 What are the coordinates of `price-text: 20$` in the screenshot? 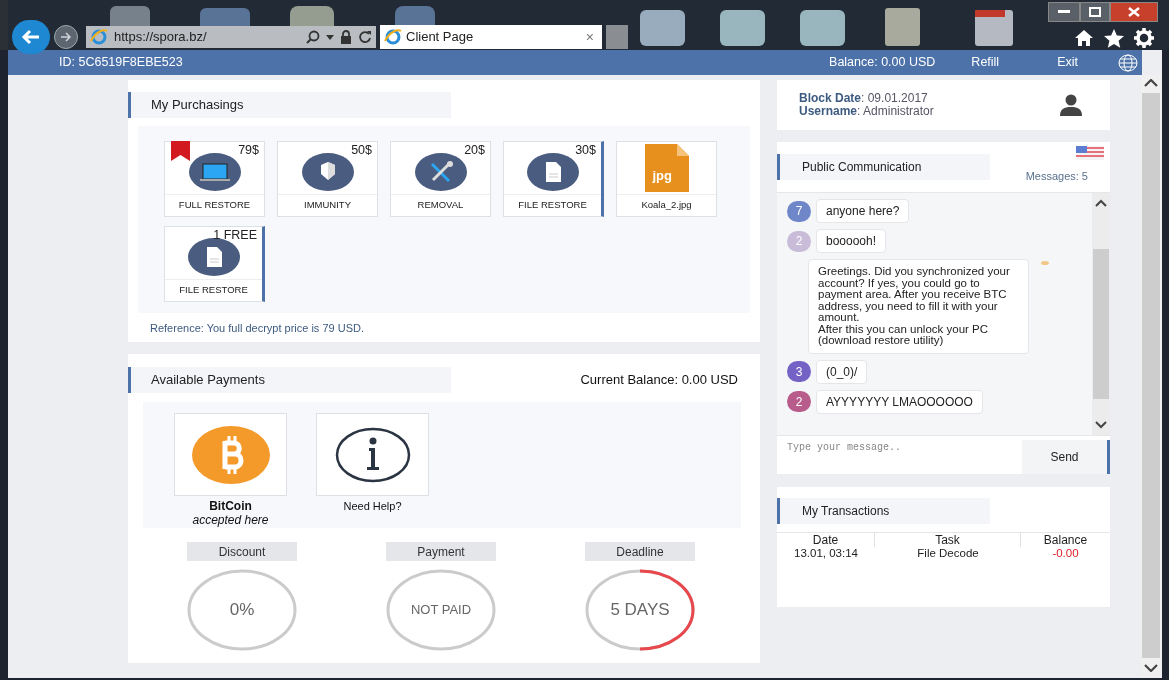 It's located at (474, 150).